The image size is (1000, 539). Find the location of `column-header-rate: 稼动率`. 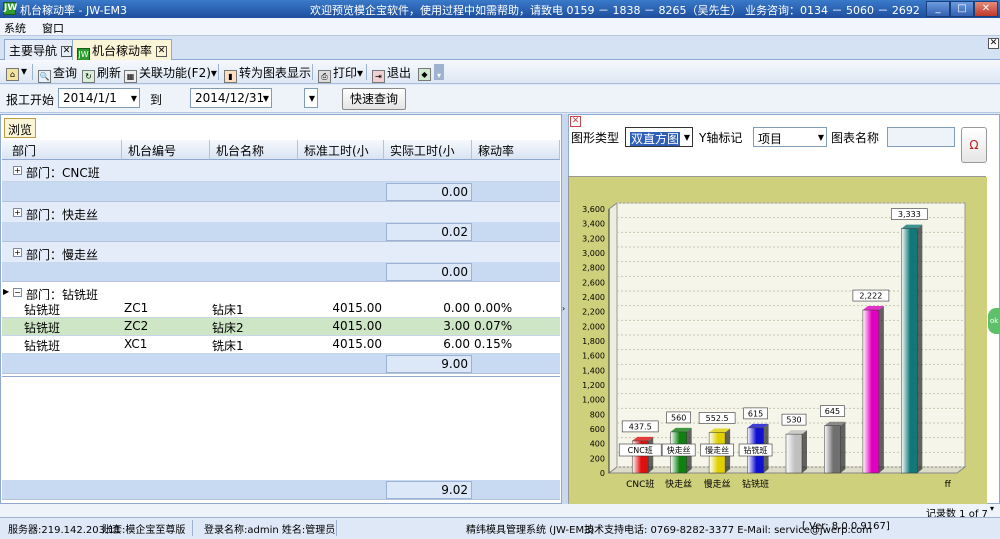

column-header-rate: 稼动率 is located at coordinates (516, 150).